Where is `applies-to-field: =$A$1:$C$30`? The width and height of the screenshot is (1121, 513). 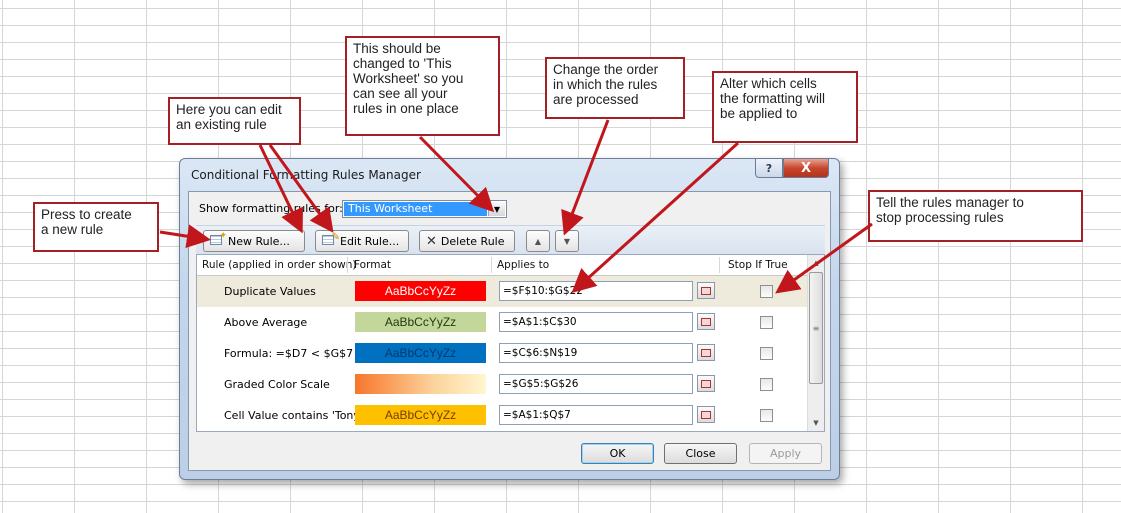 applies-to-field: =$A$1:$C$30 is located at coordinates (596, 322).